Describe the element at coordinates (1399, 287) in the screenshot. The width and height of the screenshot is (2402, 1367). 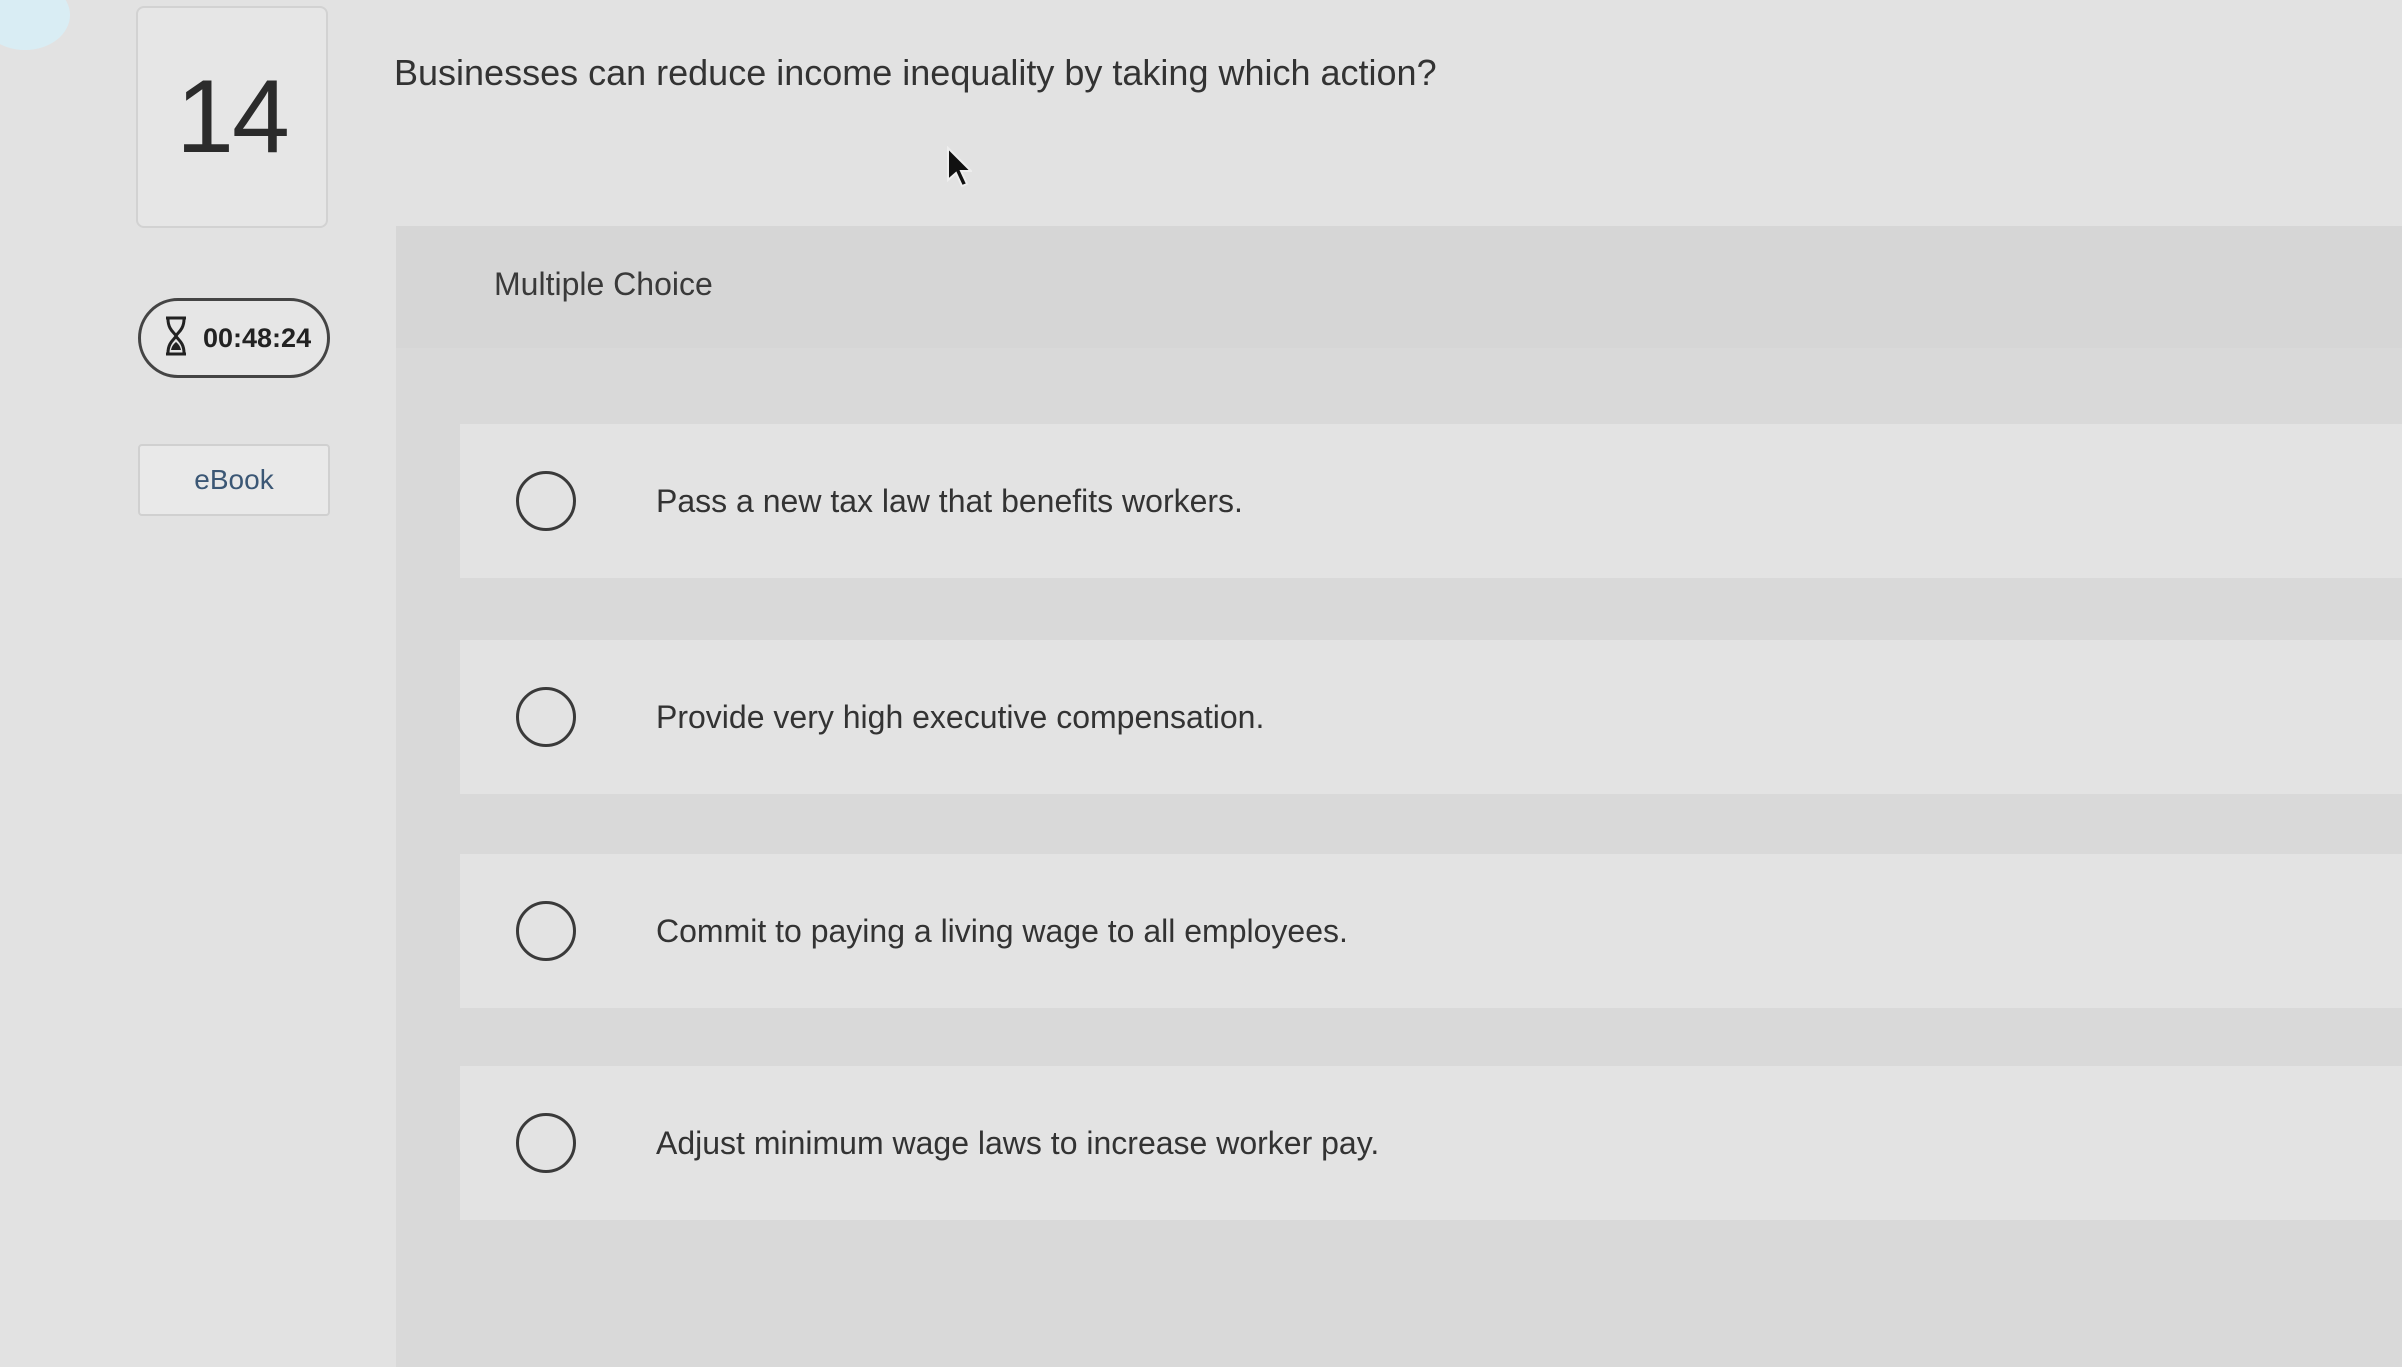
I see `panel-header: Multiple Choice` at that location.